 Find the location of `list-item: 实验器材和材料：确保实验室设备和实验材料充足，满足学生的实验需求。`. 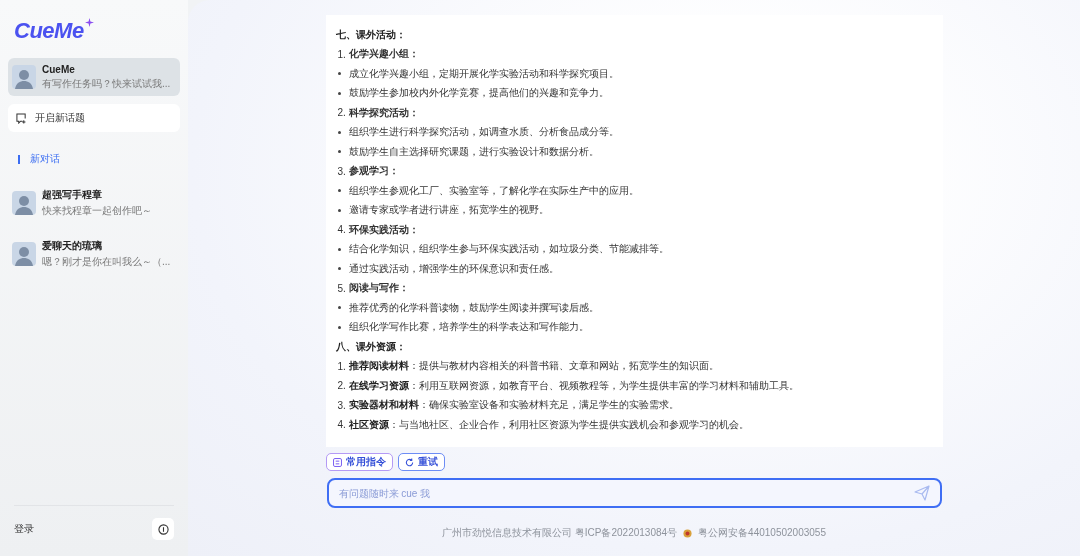

list-item: 实验器材和材料：确保实验室设备和实验材料充足，满足学生的实验需求。 is located at coordinates (513, 405).